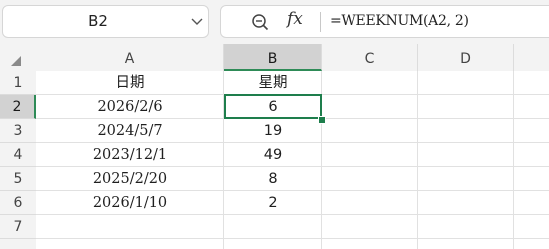 This screenshot has width=549, height=249. Describe the element at coordinates (98, 21) in the screenshot. I see `name-box-value: B2` at that location.